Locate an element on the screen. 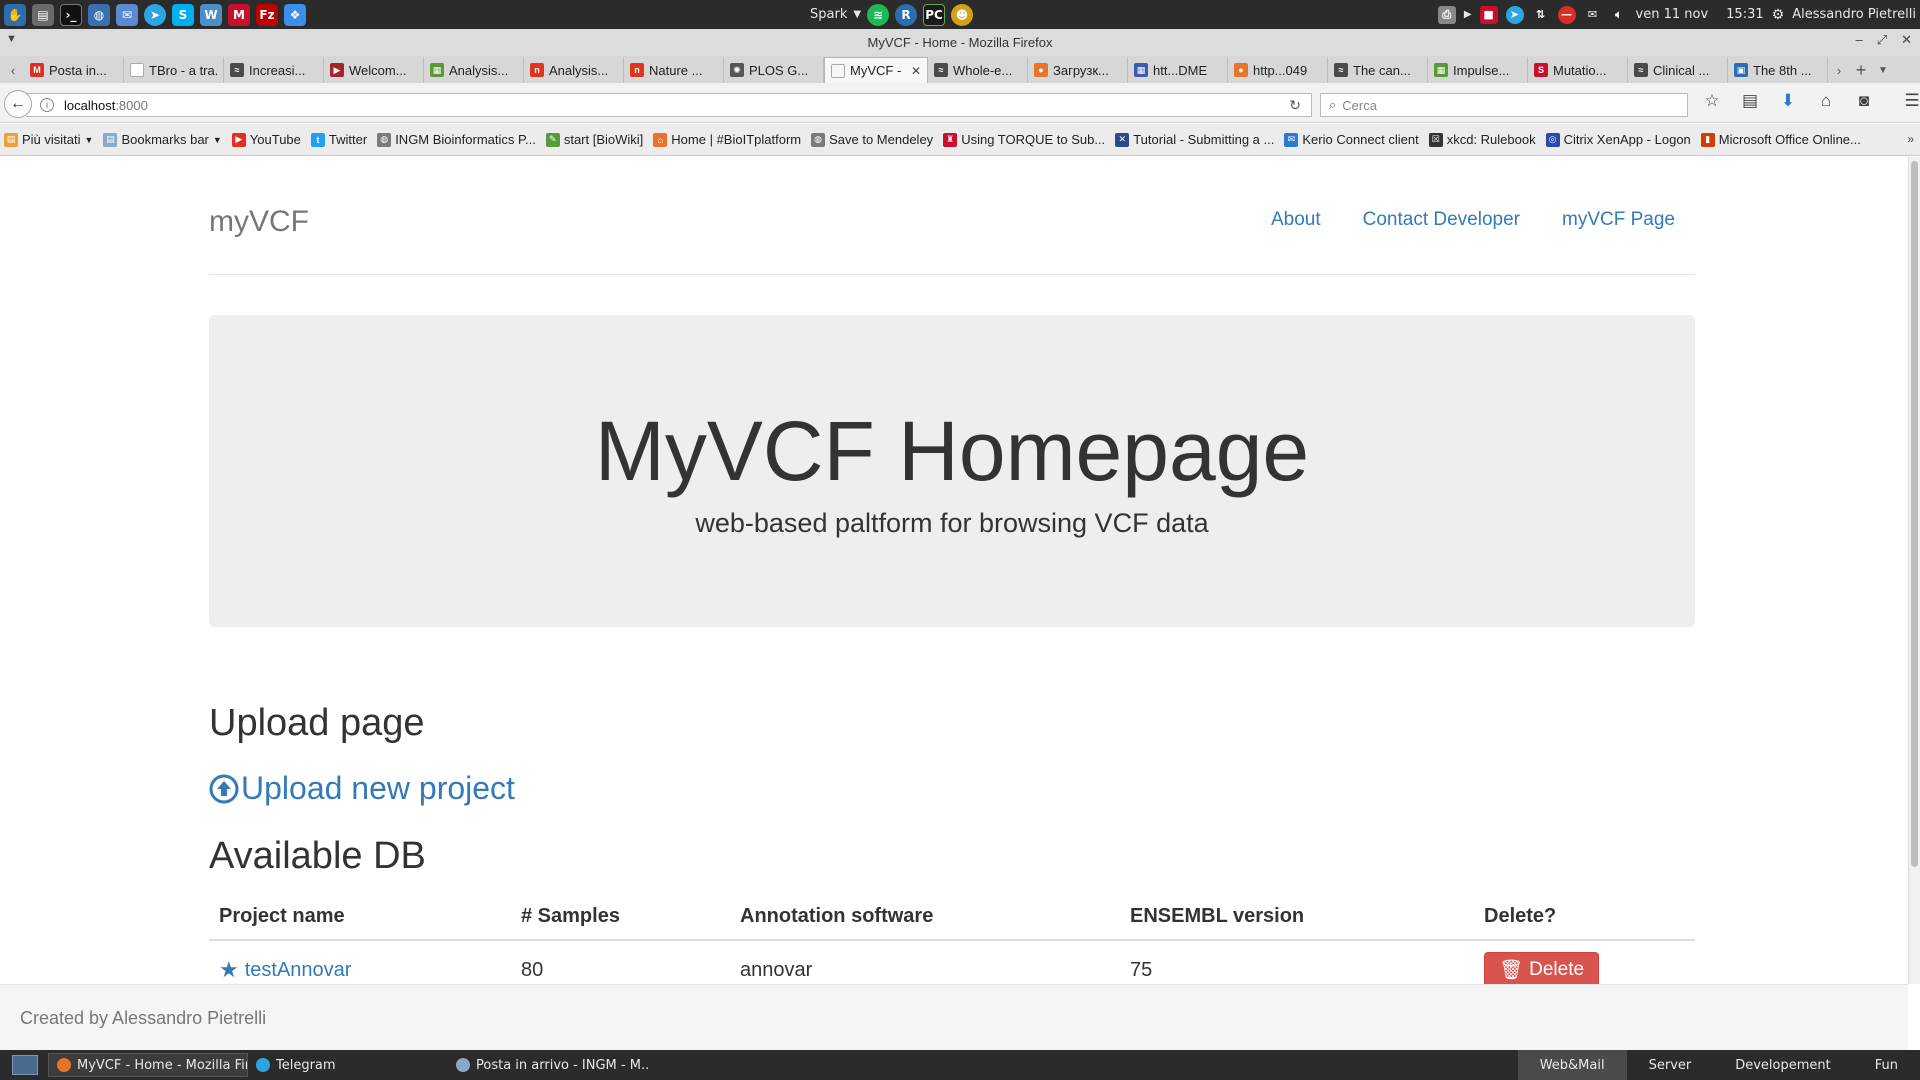 Image resolution: width=1920 pixels, height=1080 pixels. dropbox-icon: ❖ is located at coordinates (295, 14).